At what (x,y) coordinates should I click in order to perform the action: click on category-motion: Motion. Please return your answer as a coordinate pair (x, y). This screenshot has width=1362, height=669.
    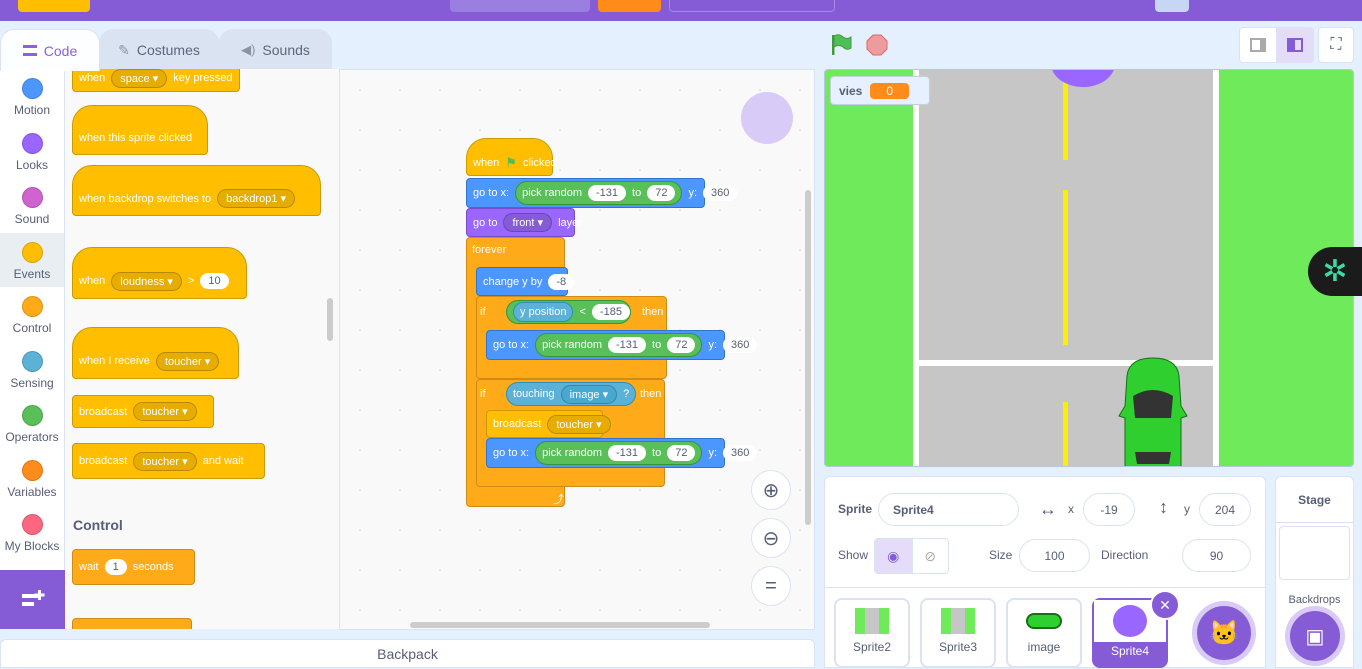
    Looking at the image, I should click on (32, 96).